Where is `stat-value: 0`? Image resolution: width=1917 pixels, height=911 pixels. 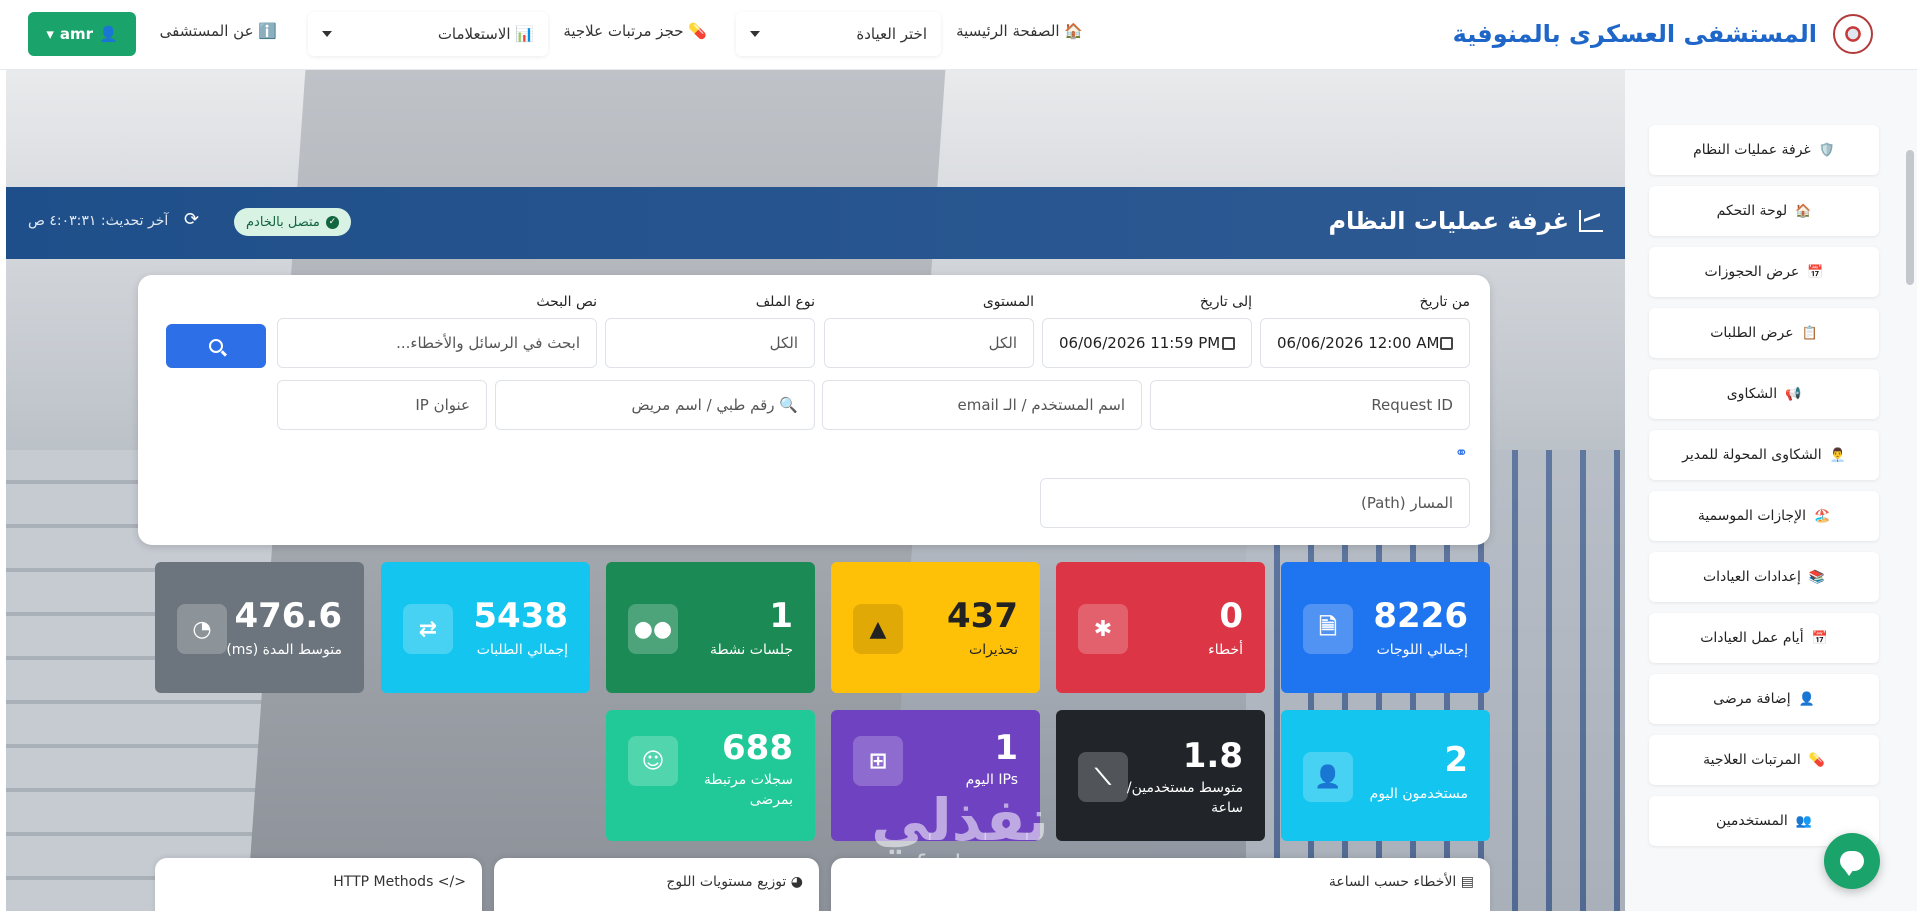
stat-value: 0 is located at coordinates (1231, 616).